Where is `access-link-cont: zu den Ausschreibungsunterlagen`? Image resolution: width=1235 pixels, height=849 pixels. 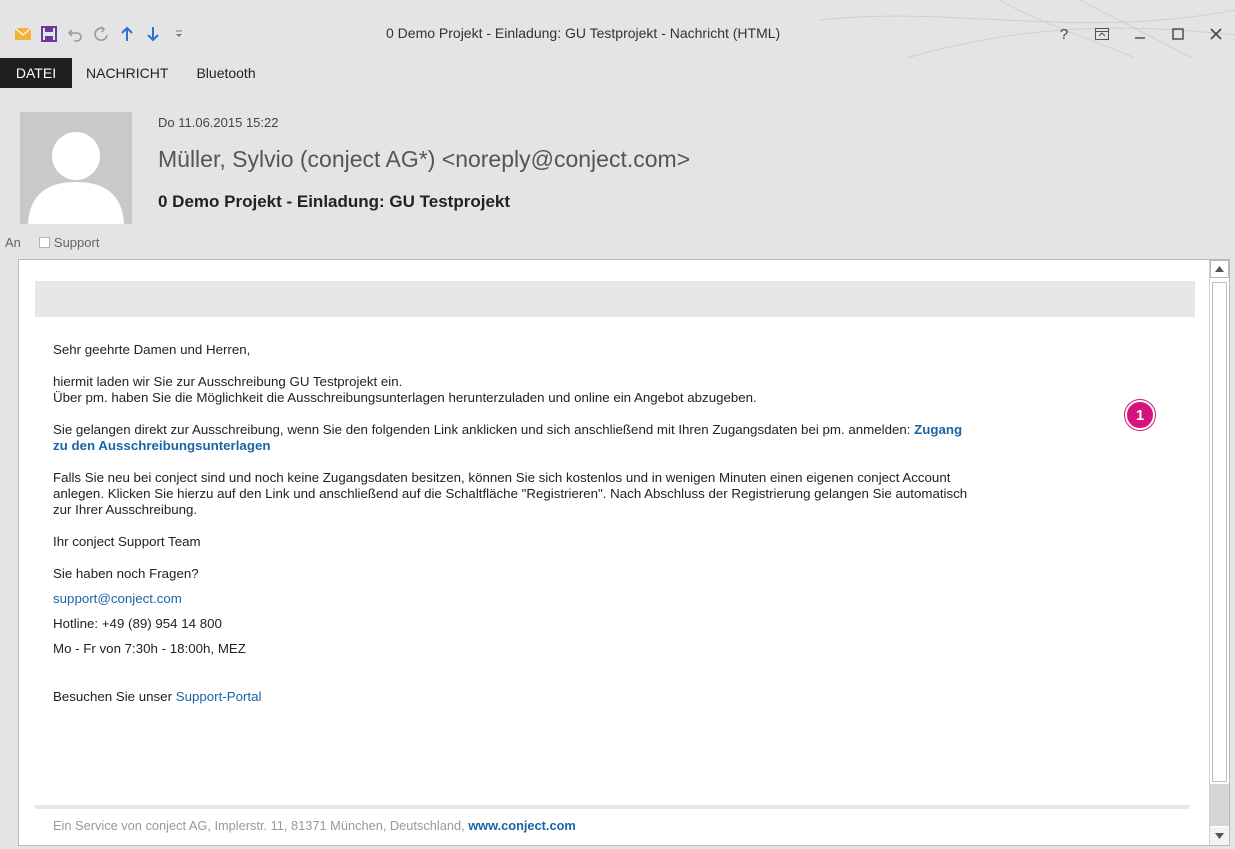
access-link-cont: zu den Ausschreibungsunterlagen is located at coordinates (161, 445).